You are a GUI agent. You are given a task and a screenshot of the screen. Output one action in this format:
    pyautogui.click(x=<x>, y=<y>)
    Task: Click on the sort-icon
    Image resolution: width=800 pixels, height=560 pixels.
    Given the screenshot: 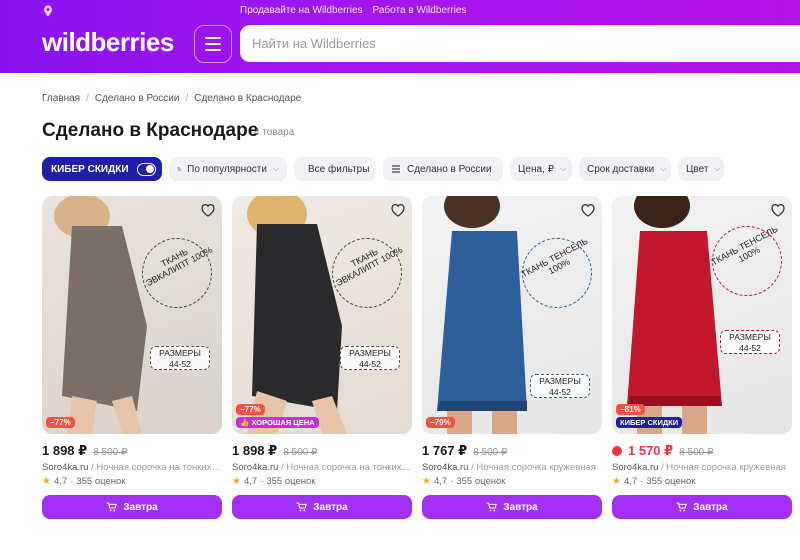 What is the action you would take?
    pyautogui.click(x=179, y=169)
    